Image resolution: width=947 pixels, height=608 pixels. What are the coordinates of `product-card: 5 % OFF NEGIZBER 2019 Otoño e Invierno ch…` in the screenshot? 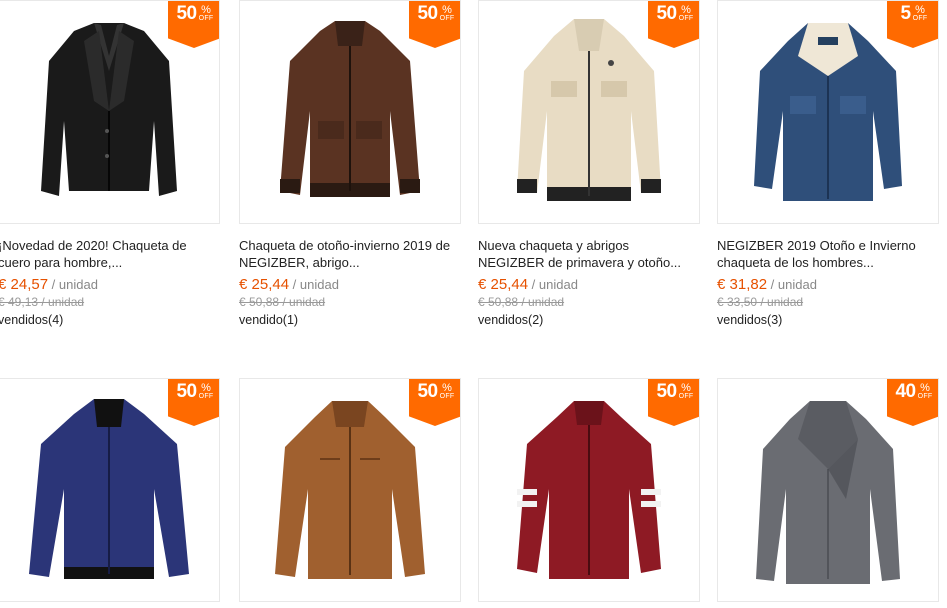 It's located at (828, 164).